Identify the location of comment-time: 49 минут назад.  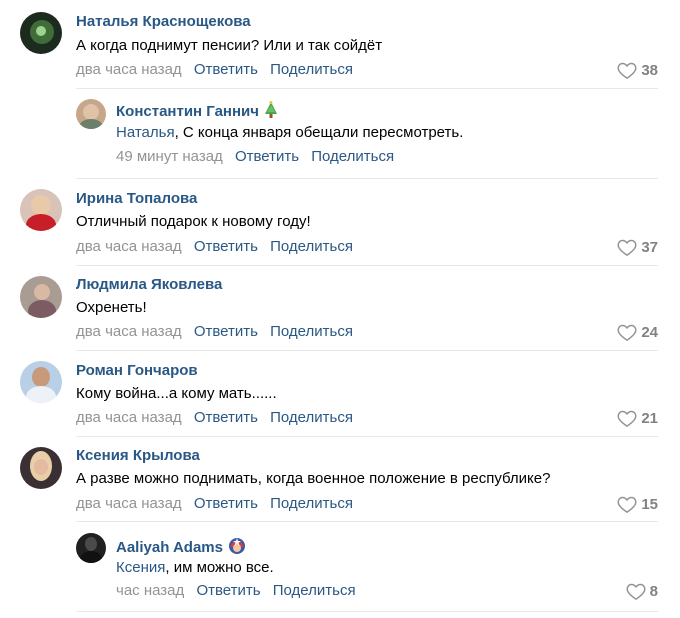
(169, 156).